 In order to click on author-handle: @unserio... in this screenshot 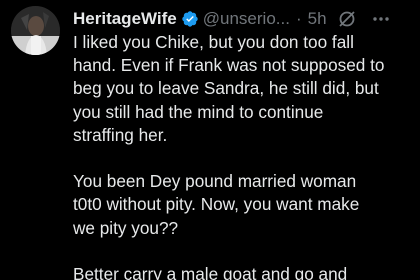, I will do `click(246, 19)`.